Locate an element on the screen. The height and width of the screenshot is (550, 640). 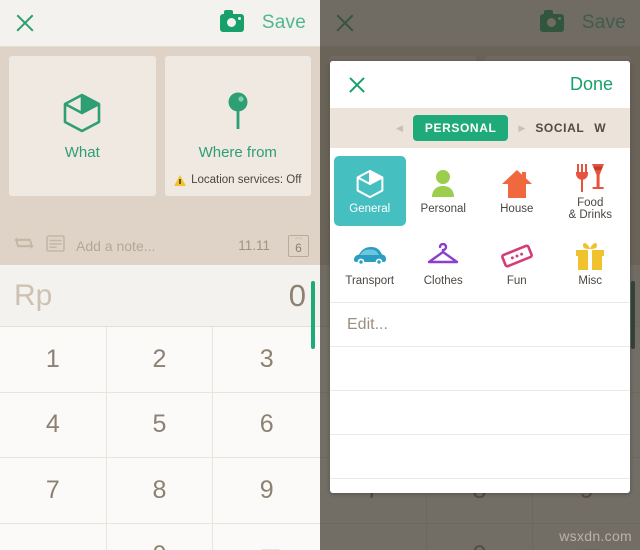
note-row: Add a note... 11.11 Aug 6 is located at coordinates (160, 245).